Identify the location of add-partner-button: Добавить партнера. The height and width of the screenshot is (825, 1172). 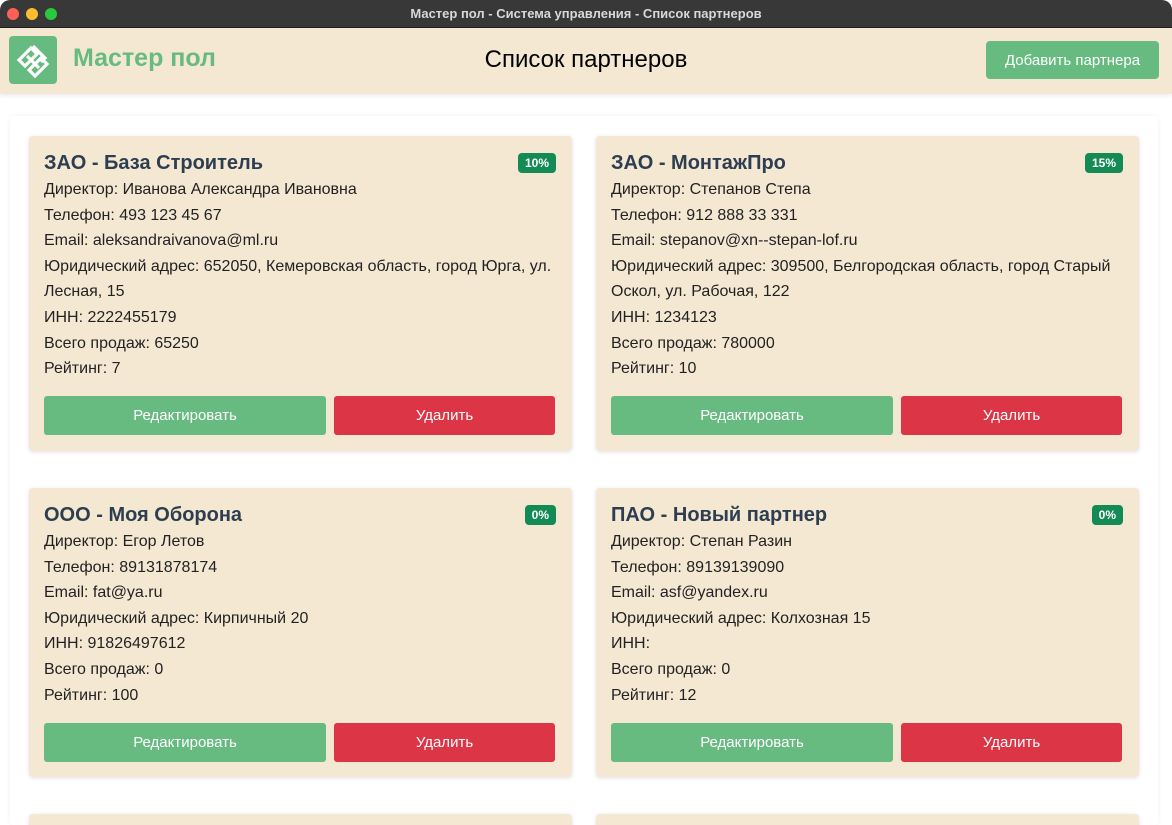
(1072, 60).